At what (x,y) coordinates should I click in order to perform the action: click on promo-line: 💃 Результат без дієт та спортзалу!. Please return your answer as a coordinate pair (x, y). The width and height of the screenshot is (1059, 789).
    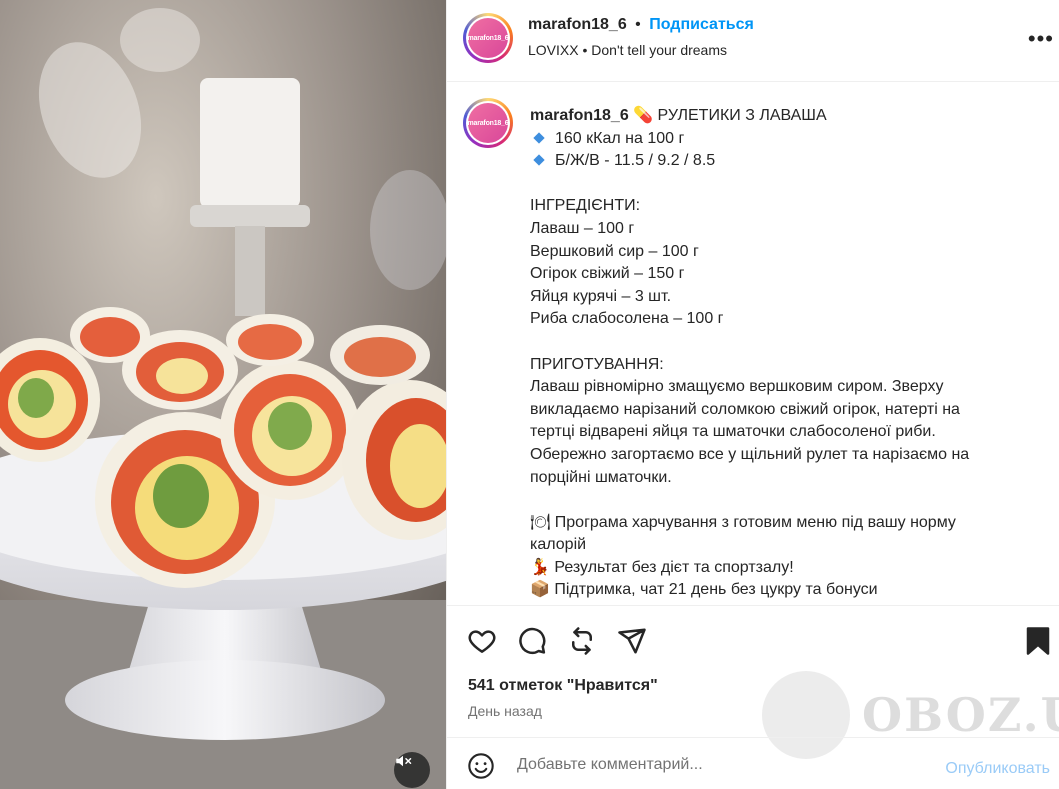
    Looking at the image, I should click on (782, 568).